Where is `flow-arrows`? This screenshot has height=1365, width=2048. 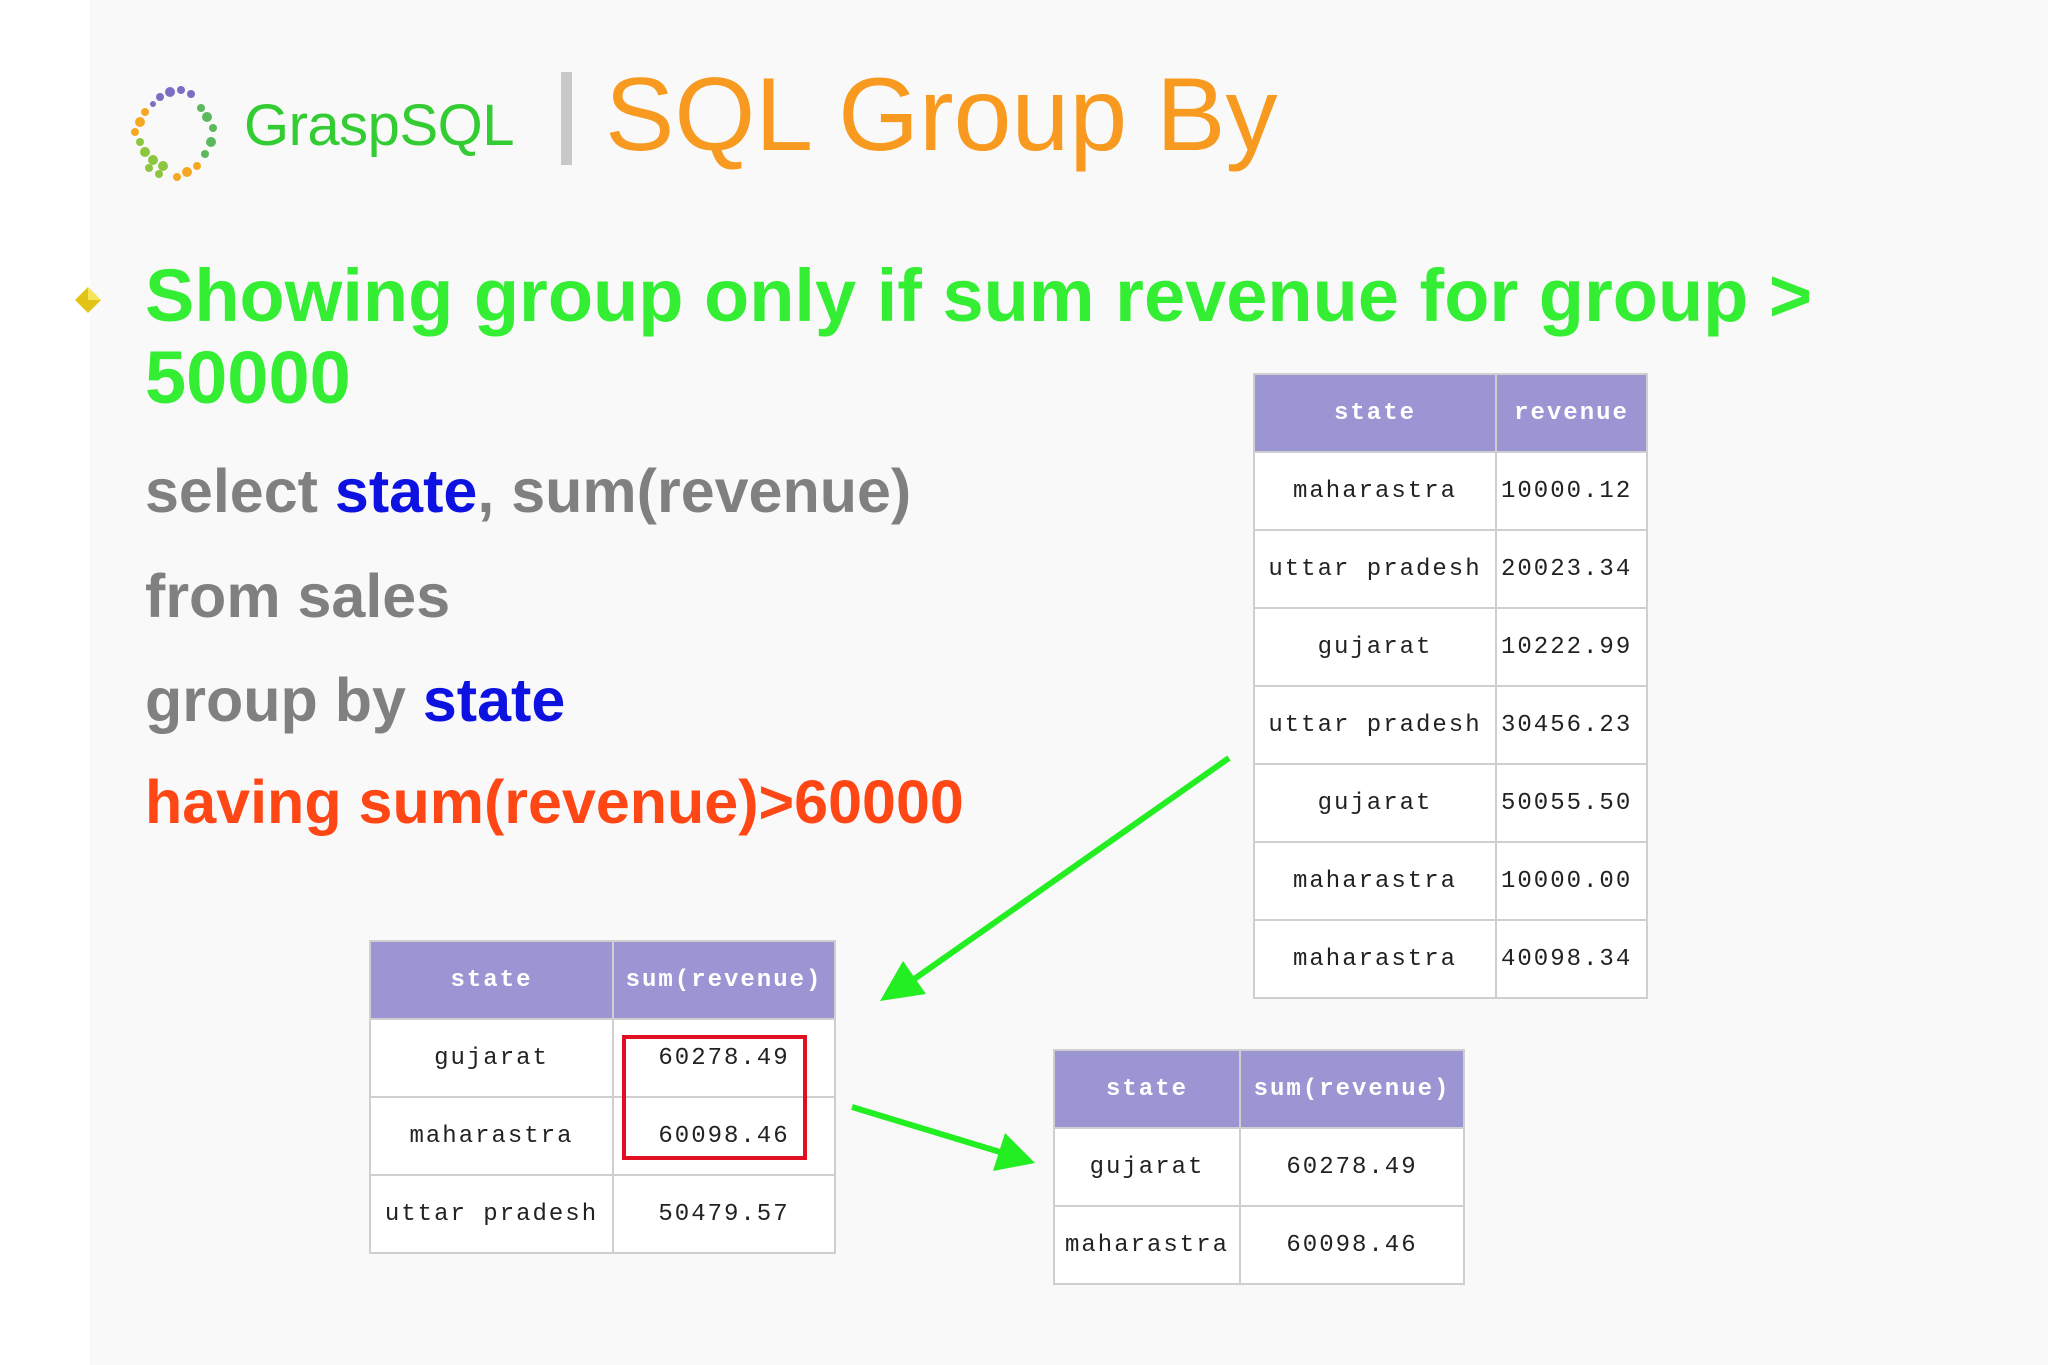 flow-arrows is located at coordinates (1041, 963).